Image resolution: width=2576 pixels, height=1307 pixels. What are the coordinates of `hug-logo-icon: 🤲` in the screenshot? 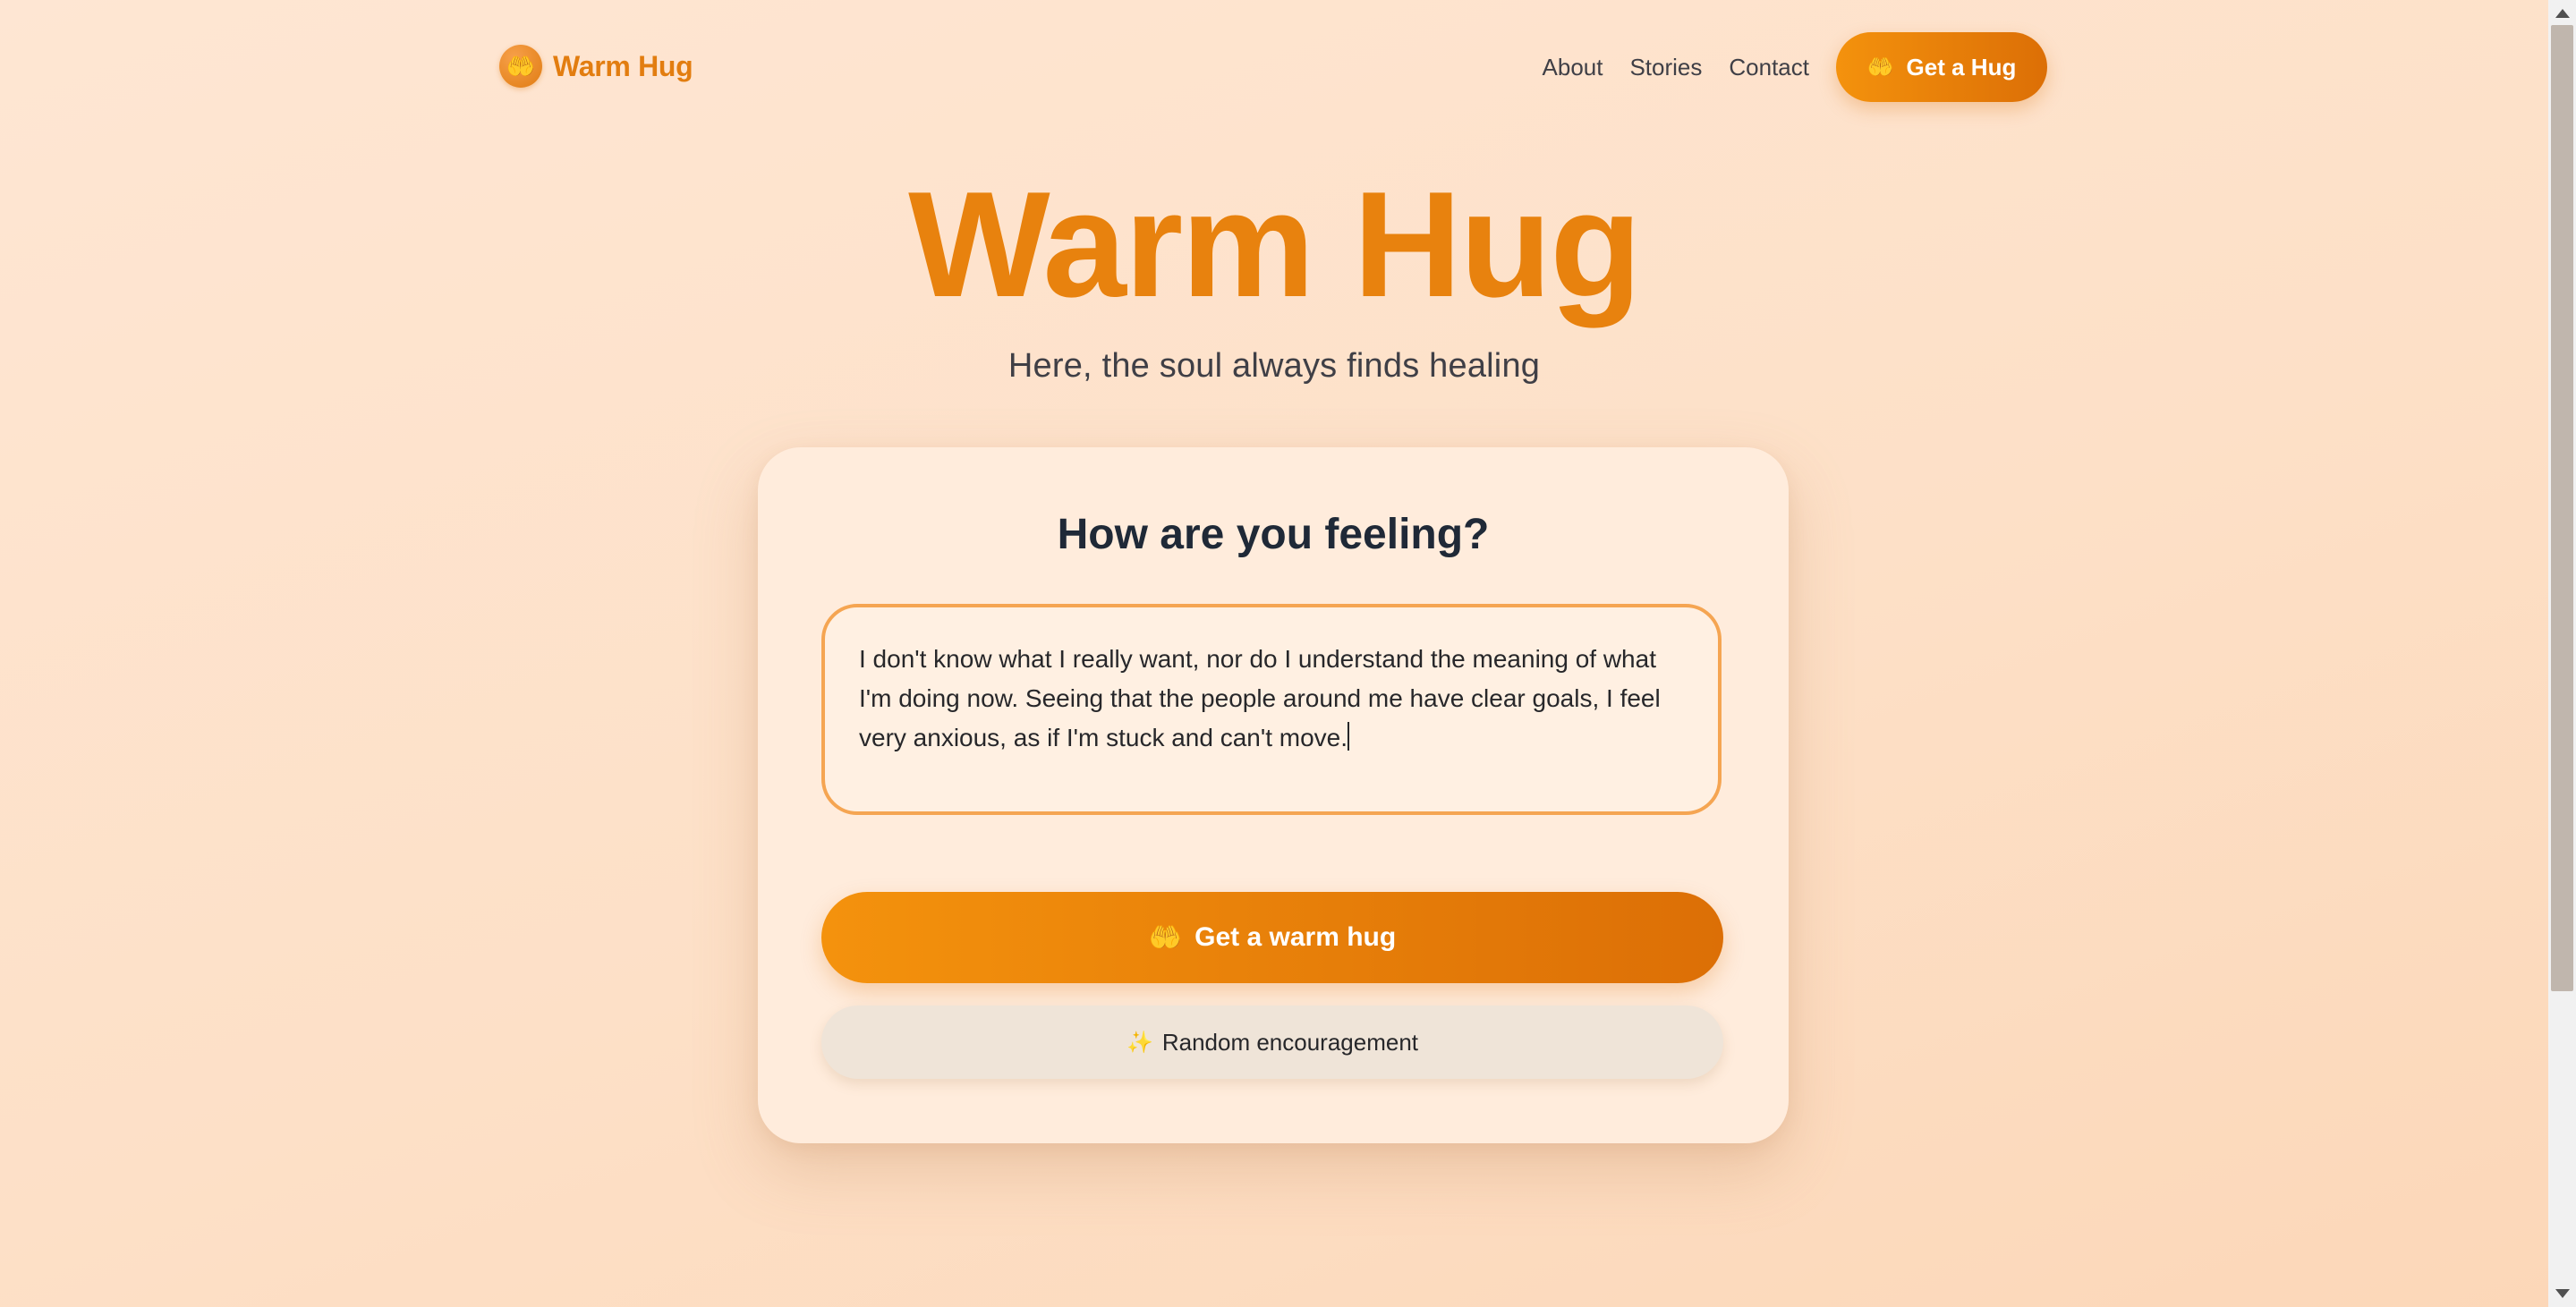 It's located at (520, 66).